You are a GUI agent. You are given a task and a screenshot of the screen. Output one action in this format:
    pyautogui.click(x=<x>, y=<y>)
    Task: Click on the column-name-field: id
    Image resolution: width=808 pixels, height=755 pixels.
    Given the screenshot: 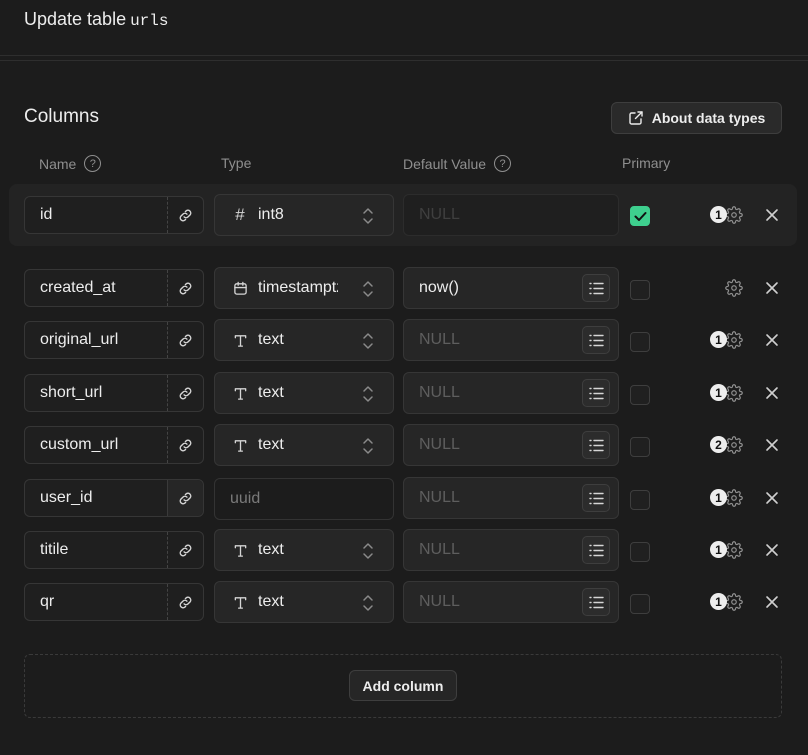 What is the action you would take?
    pyautogui.click(x=114, y=215)
    